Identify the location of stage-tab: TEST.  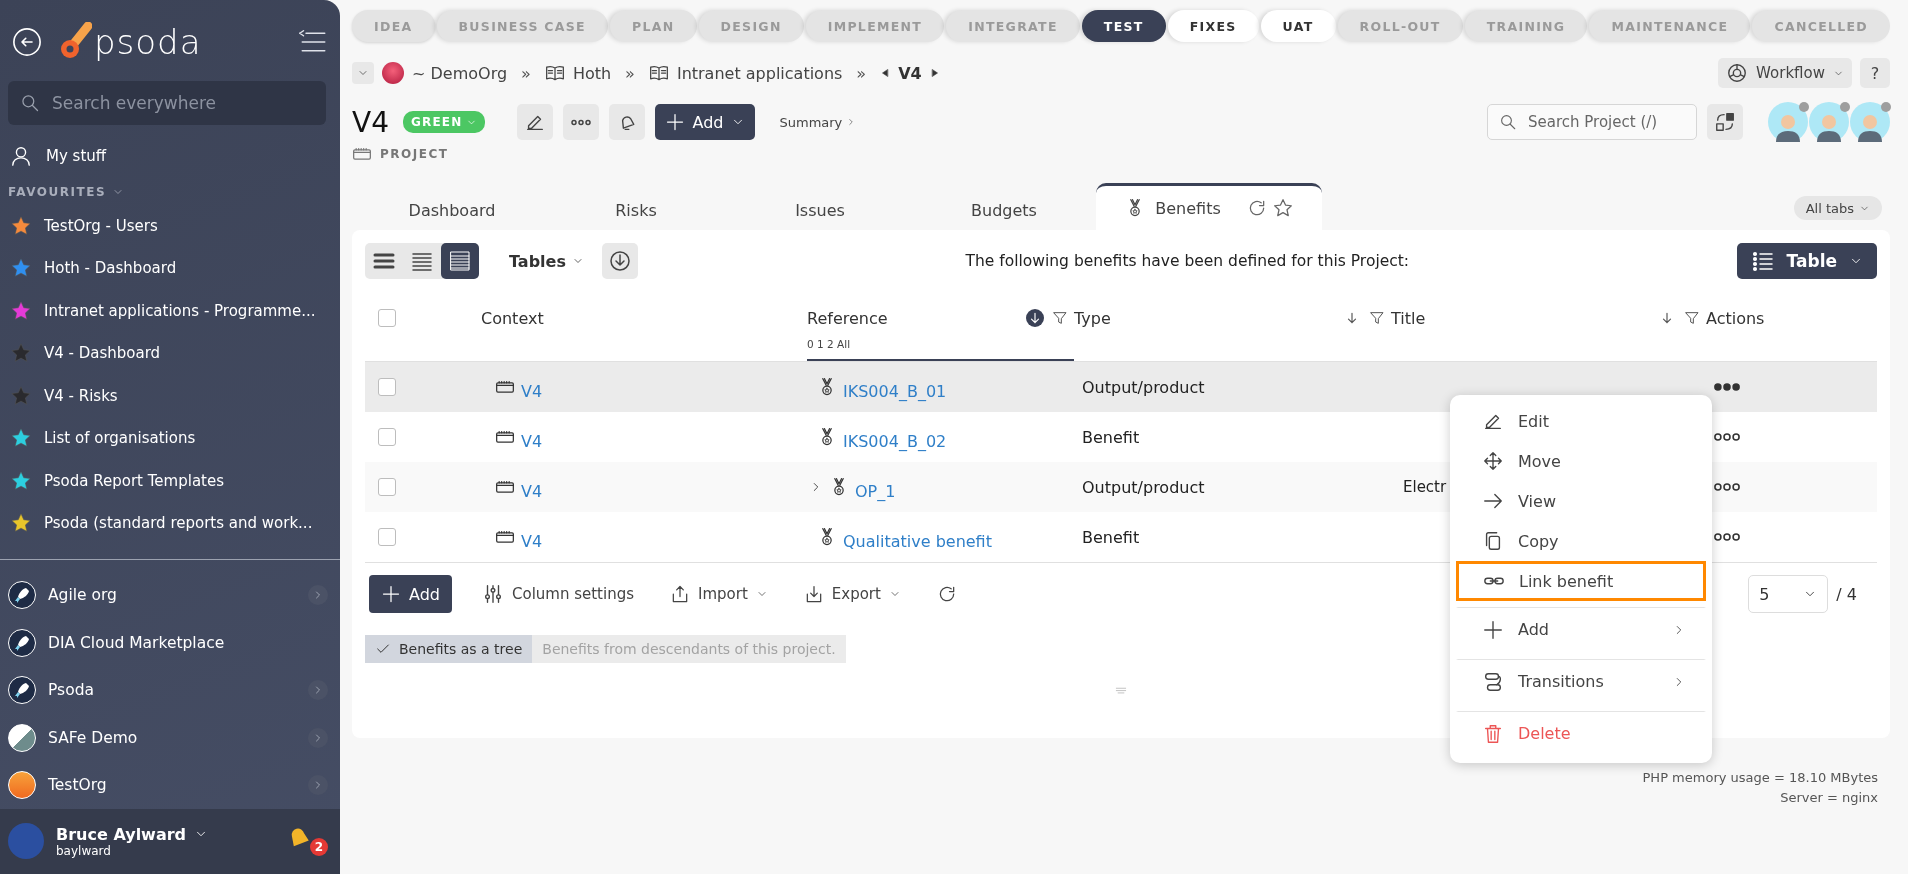
(1123, 26).